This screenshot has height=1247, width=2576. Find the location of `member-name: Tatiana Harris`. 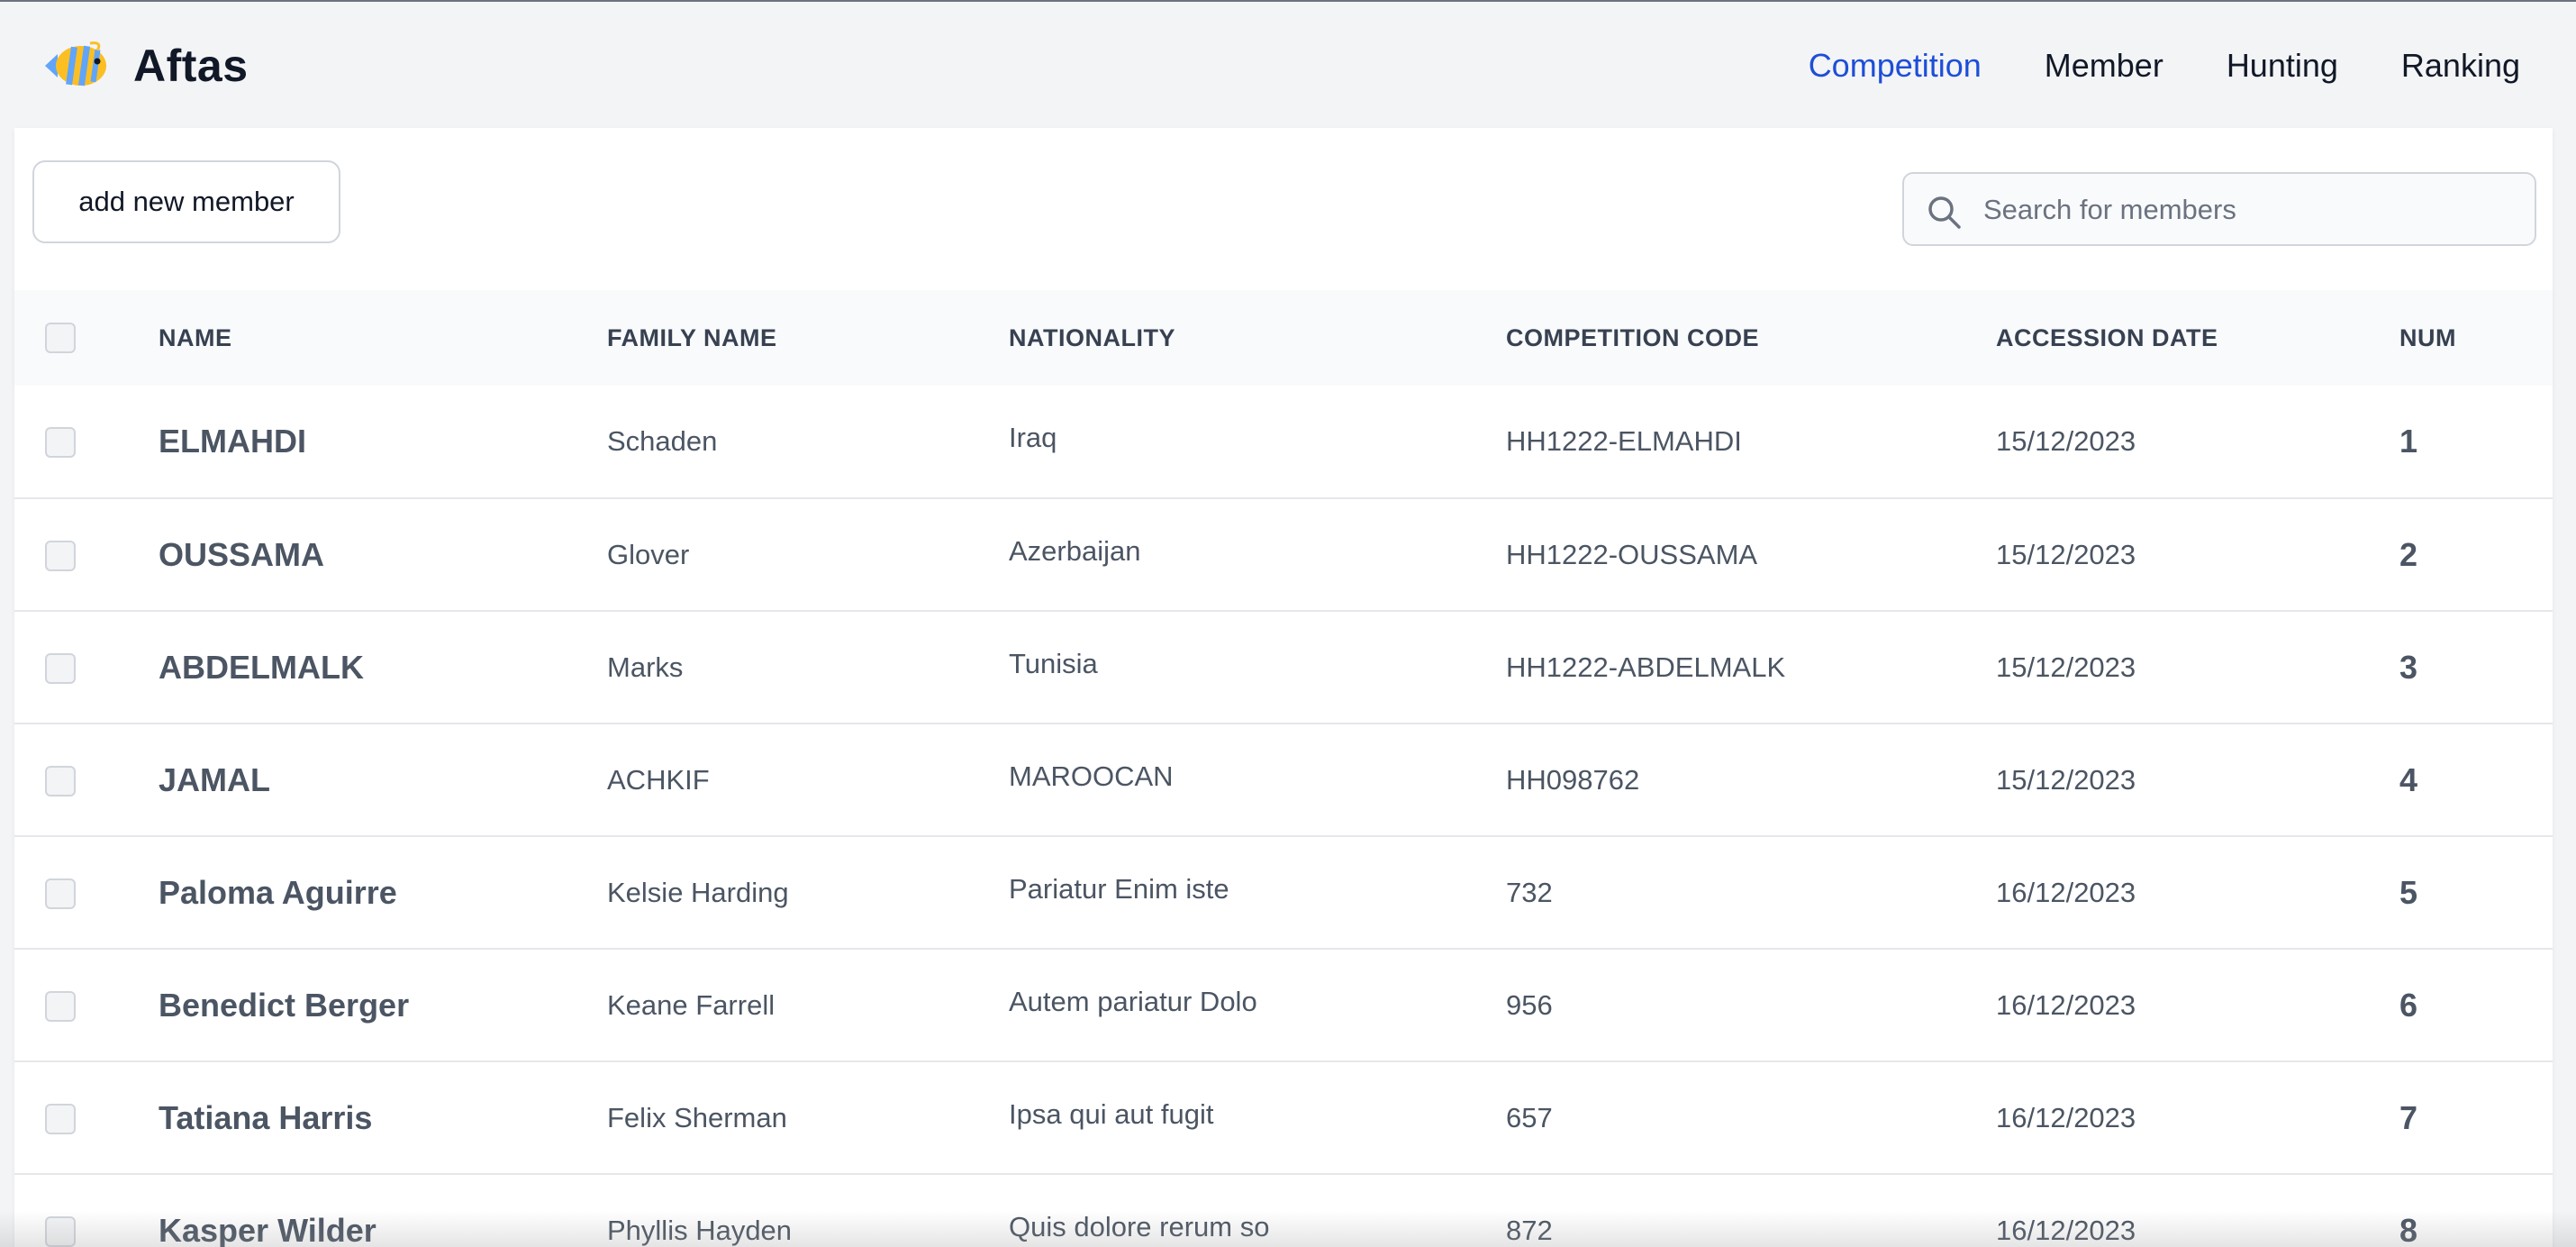

member-name: Tatiana Harris is located at coordinates (266, 1117).